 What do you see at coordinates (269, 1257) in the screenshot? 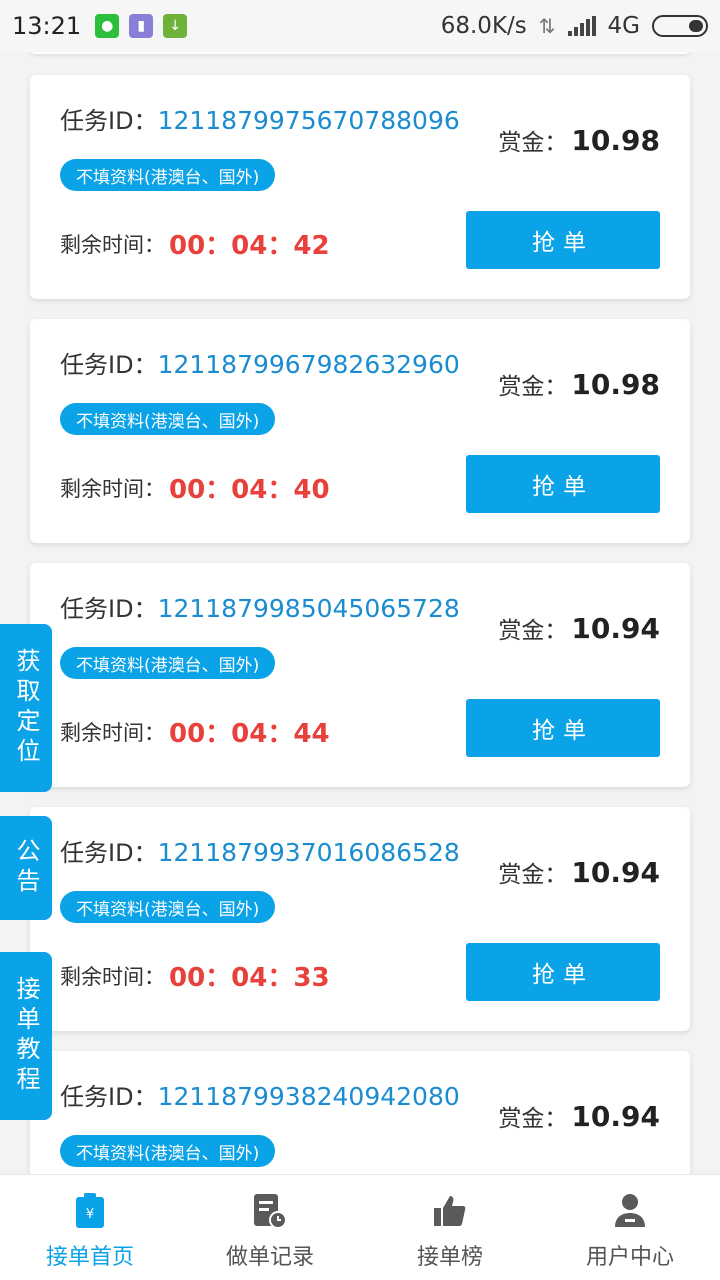
I see `nav-records-label: 做单记录` at bounding box center [269, 1257].